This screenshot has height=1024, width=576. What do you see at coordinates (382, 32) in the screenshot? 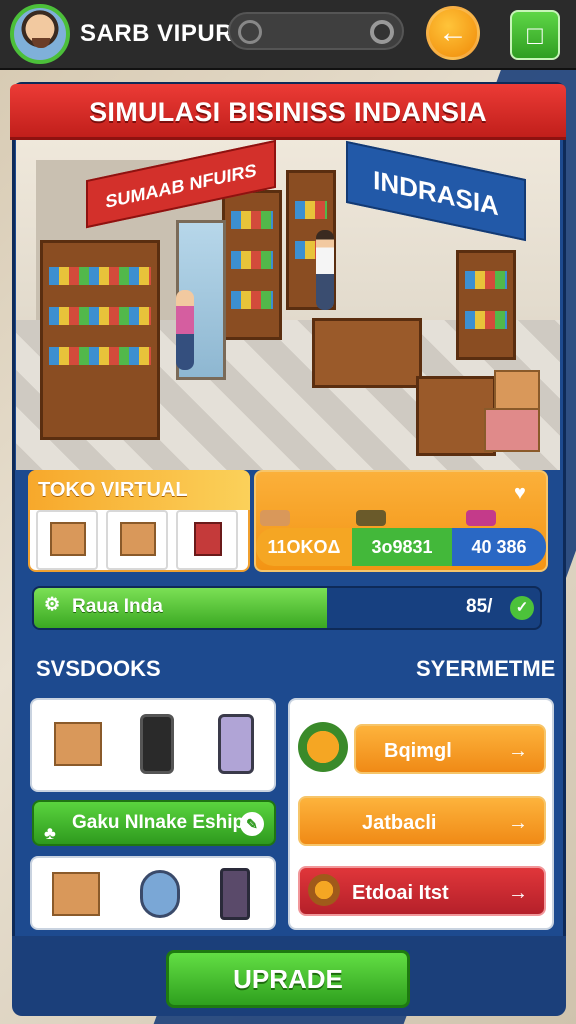
I see `settings-icon` at bounding box center [382, 32].